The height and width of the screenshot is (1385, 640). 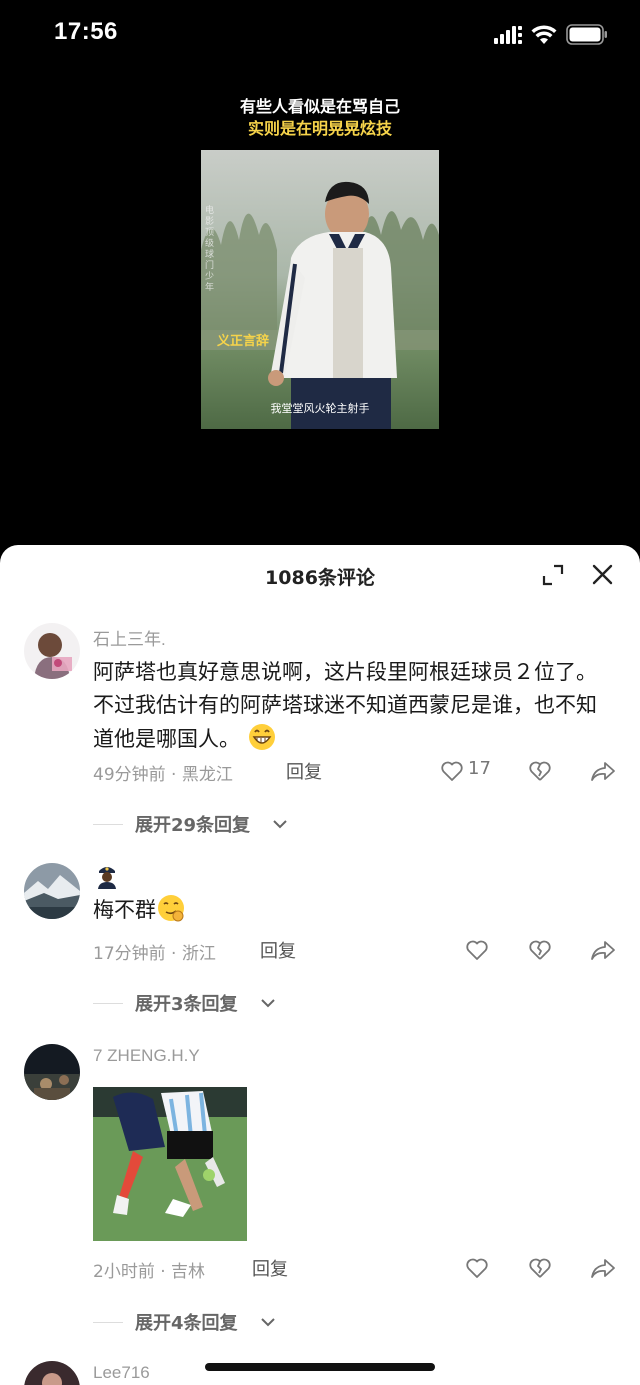 What do you see at coordinates (186, 1003) in the screenshot?
I see `expand-replies-label: 展开3条回复` at bounding box center [186, 1003].